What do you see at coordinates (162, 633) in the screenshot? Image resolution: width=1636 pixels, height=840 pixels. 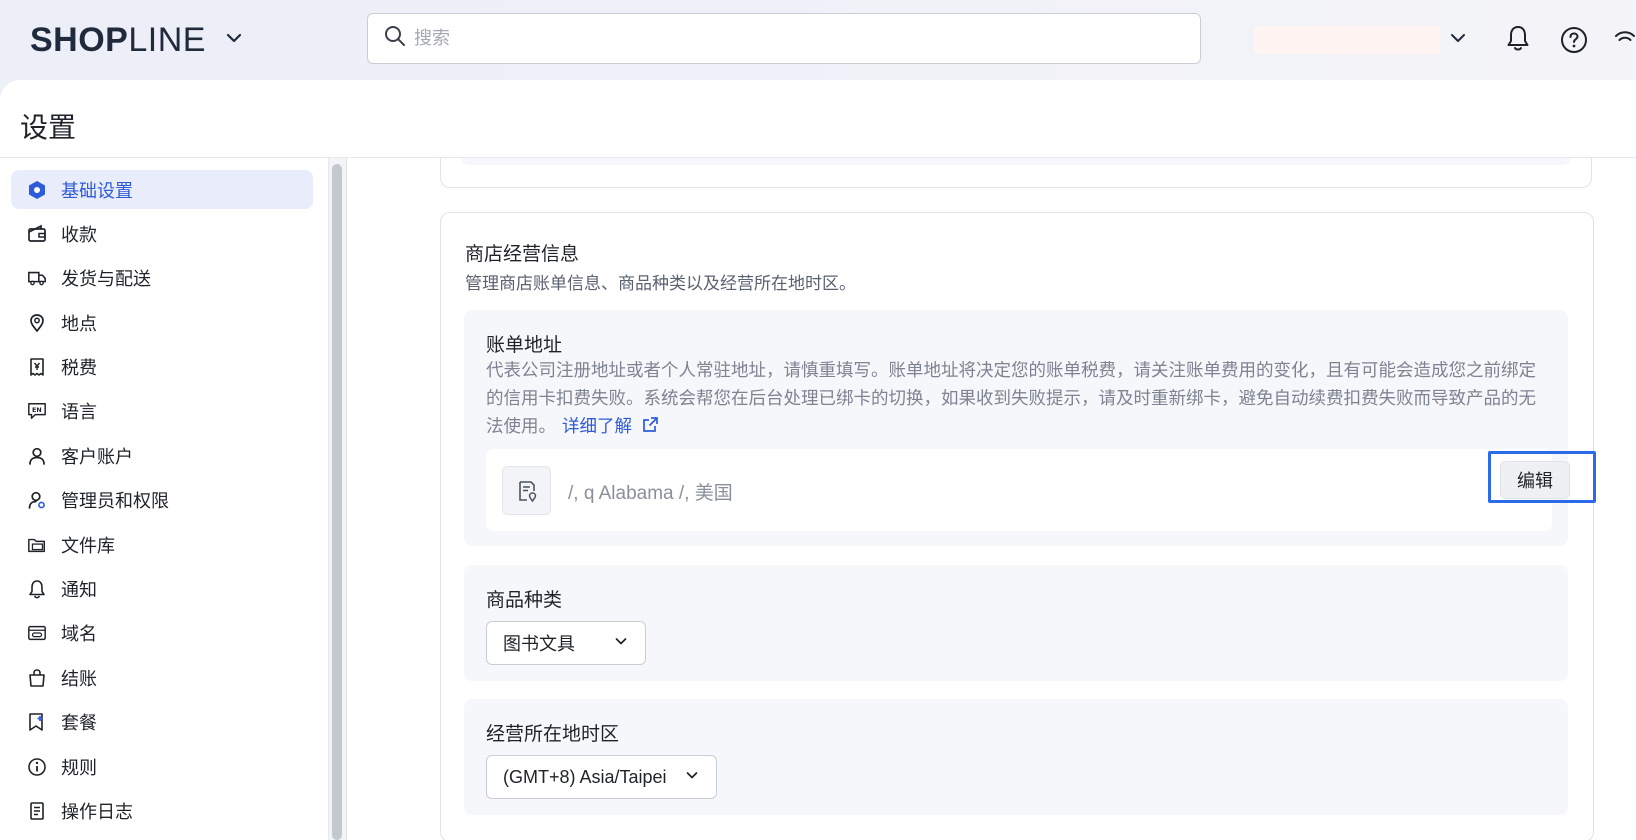 I see `sidebar-item-domains: 域名` at bounding box center [162, 633].